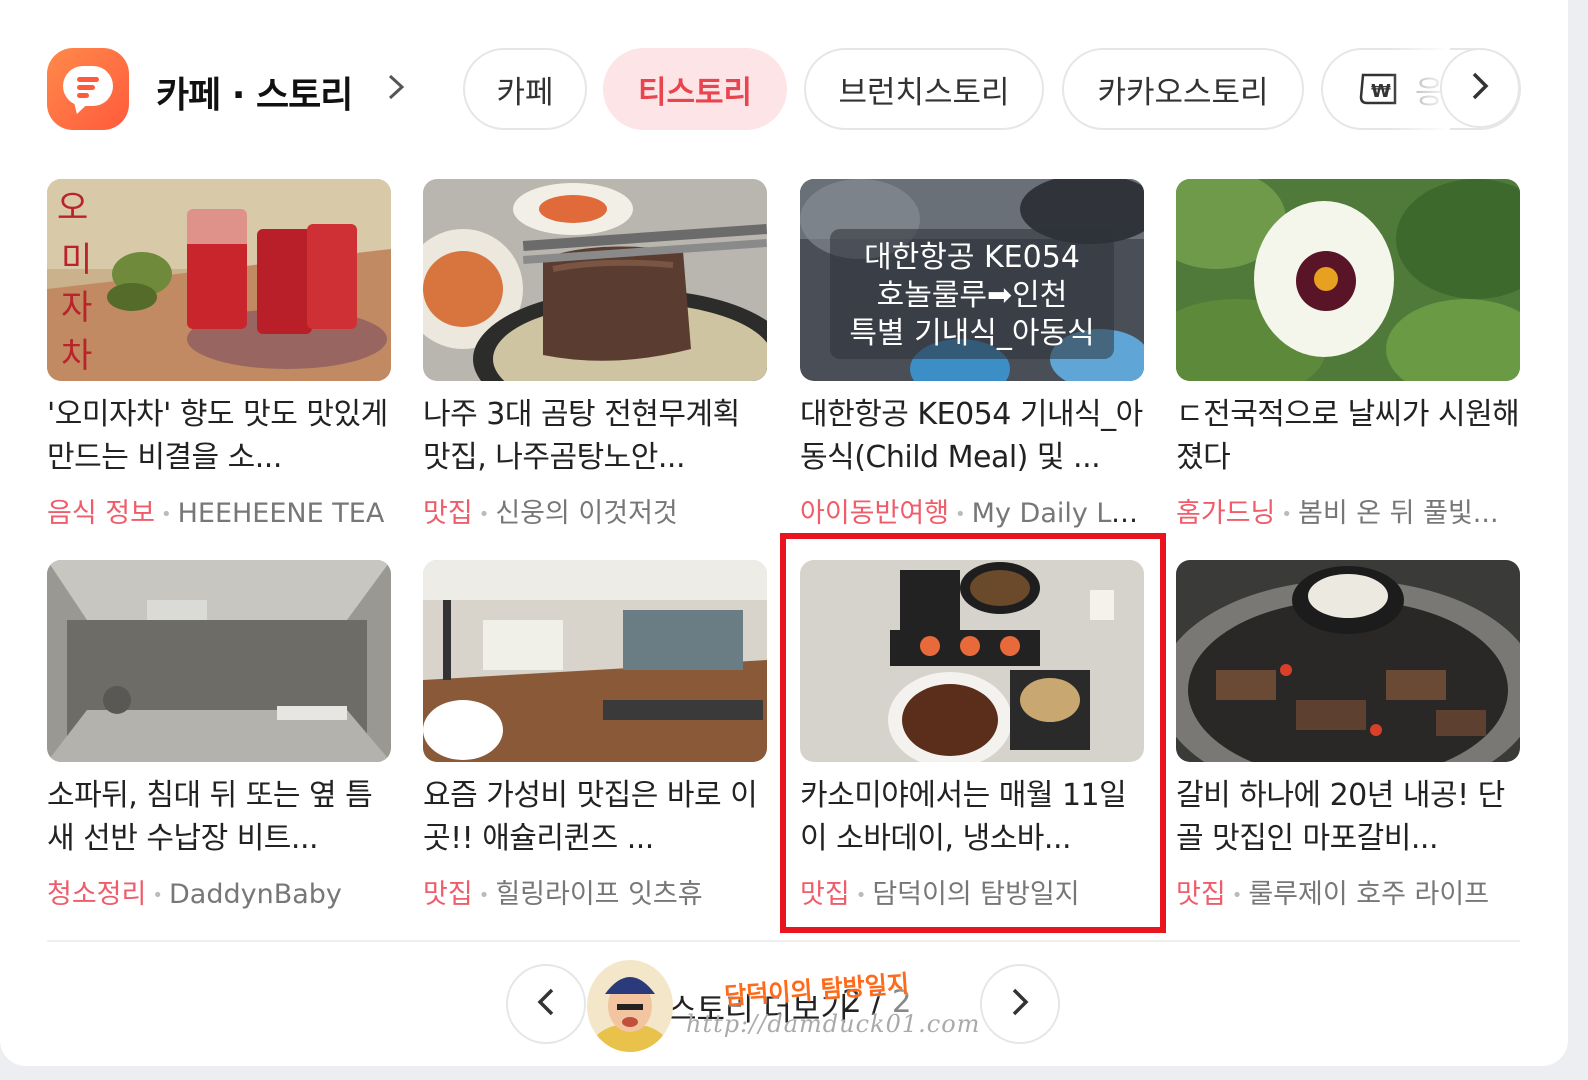 The height and width of the screenshot is (1080, 1588). I want to click on svg-text: 오, so click(72, 208).